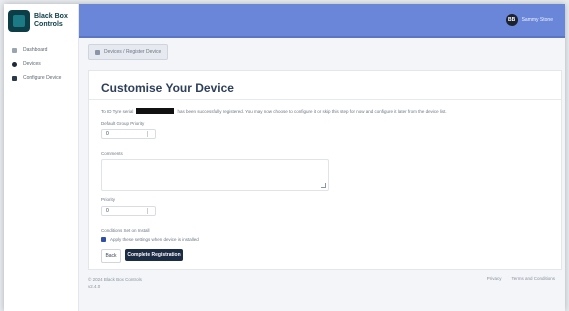  Describe the element at coordinates (115, 279) in the screenshot. I see `footer-copyright: © 2024 Black Box Controls` at that location.